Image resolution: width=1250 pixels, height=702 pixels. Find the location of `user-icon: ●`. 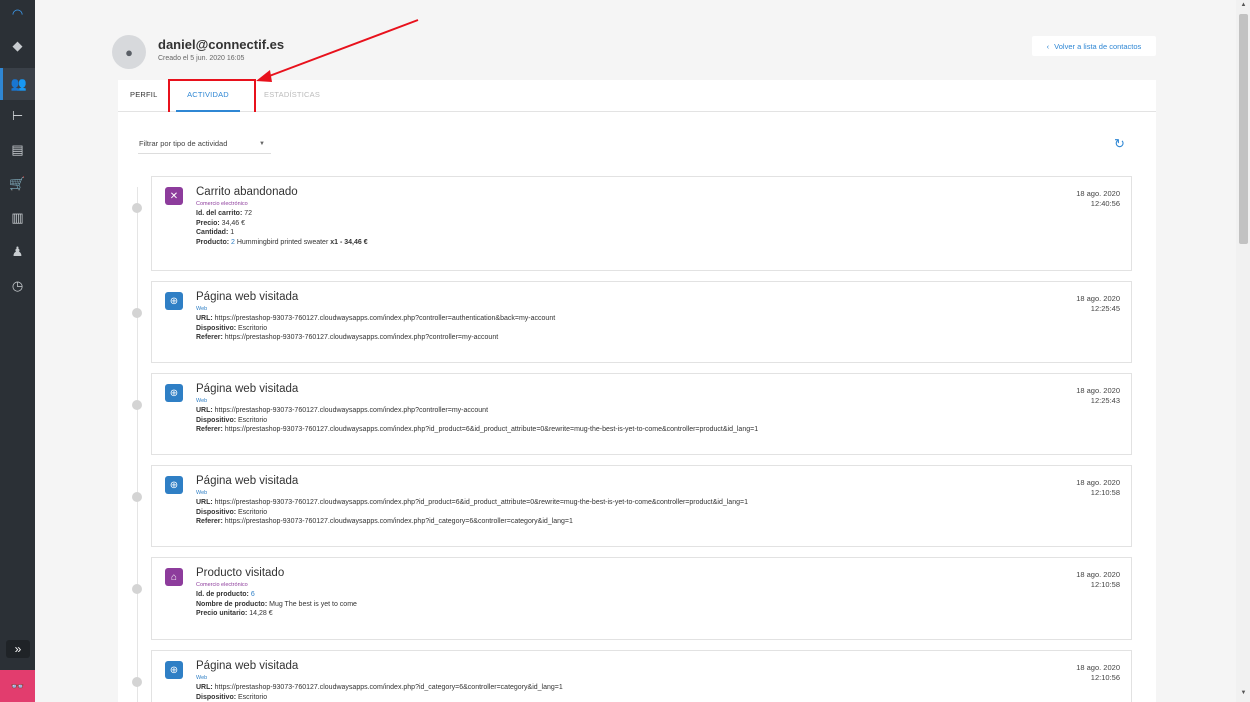

user-icon: ● is located at coordinates (129, 52).